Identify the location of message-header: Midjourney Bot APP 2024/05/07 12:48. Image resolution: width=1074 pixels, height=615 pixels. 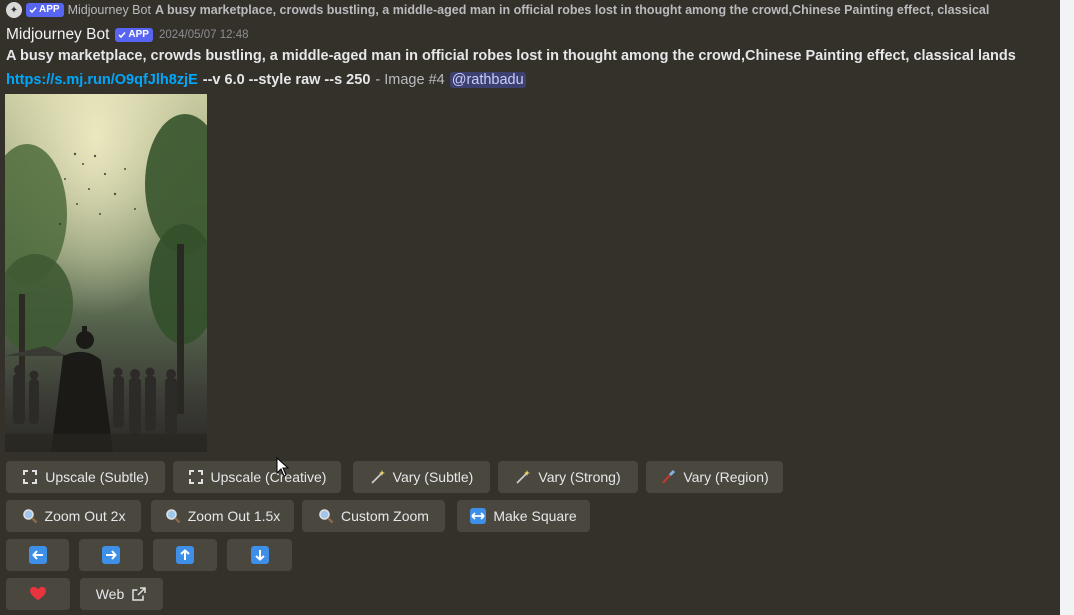
(127, 35).